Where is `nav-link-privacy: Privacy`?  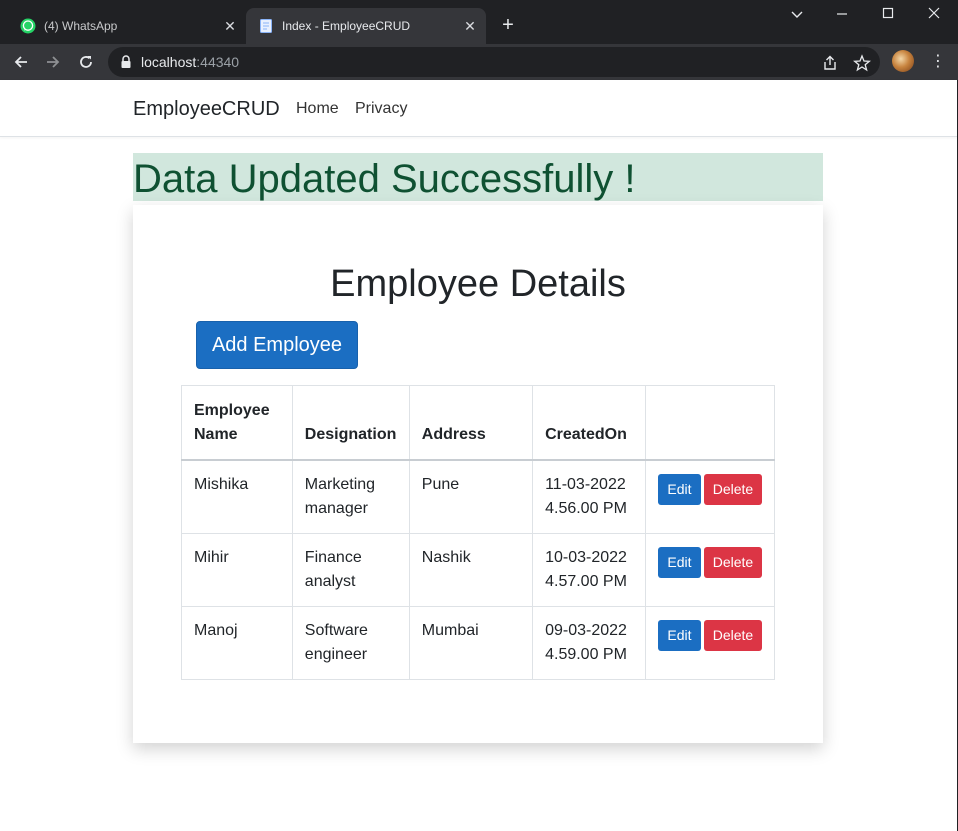
nav-link-privacy: Privacy is located at coordinates (381, 109).